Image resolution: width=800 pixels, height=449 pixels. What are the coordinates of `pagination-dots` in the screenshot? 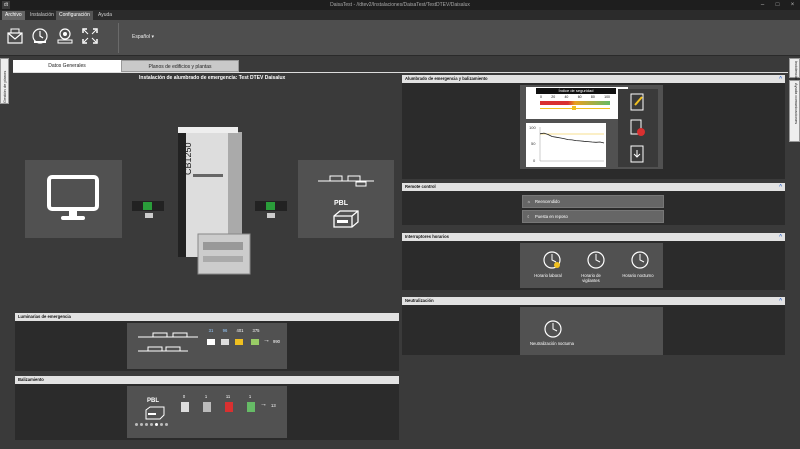 It's located at (151, 424).